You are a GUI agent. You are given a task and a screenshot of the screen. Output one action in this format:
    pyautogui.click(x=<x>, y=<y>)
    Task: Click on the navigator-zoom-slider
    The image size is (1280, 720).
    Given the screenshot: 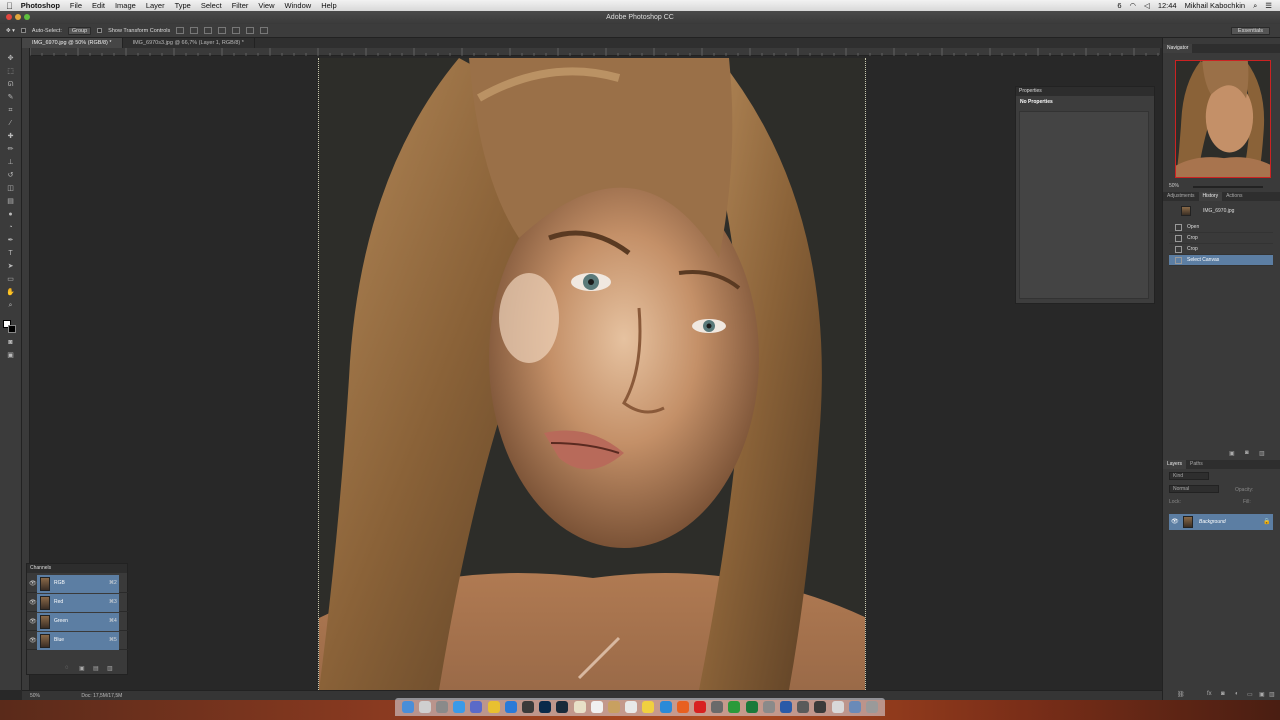 What is the action you would take?
    pyautogui.click(x=1228, y=187)
    